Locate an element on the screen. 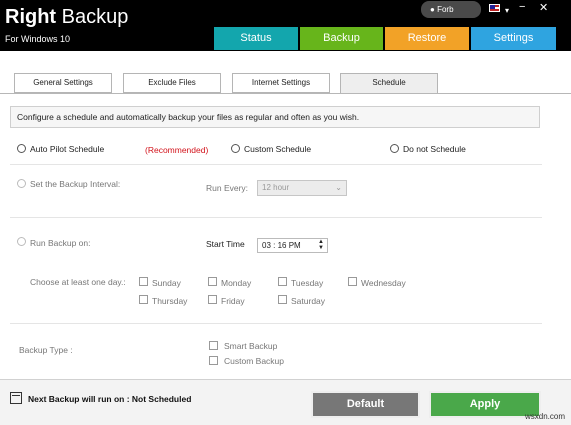  auto-pilot-label: Auto Pilot Schedule is located at coordinates (67, 149).